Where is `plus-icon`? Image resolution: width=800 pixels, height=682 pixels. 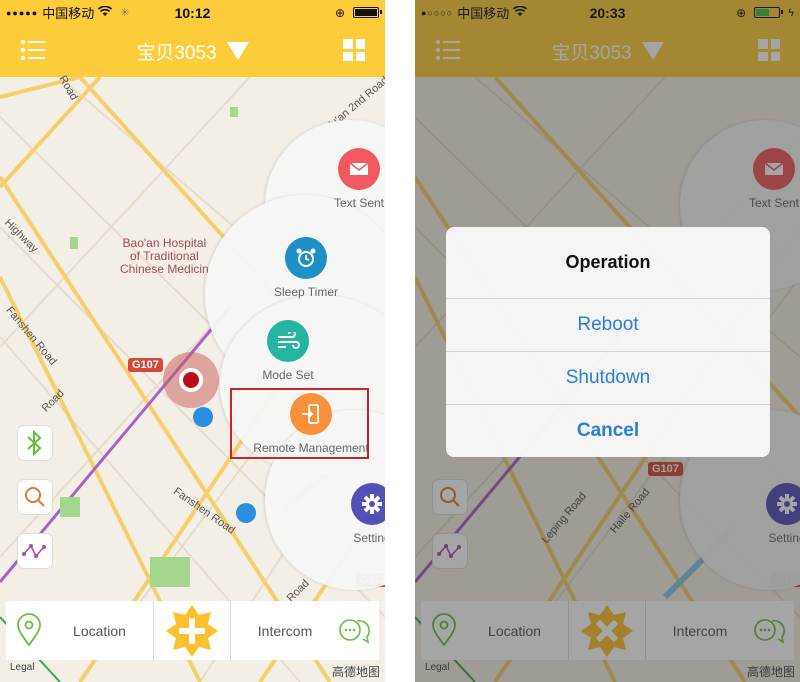 plus-icon is located at coordinates (192, 630).